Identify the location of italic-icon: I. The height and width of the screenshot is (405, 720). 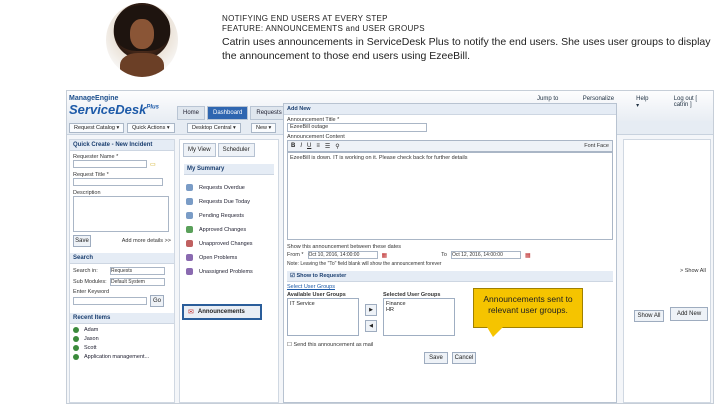
(301, 146).